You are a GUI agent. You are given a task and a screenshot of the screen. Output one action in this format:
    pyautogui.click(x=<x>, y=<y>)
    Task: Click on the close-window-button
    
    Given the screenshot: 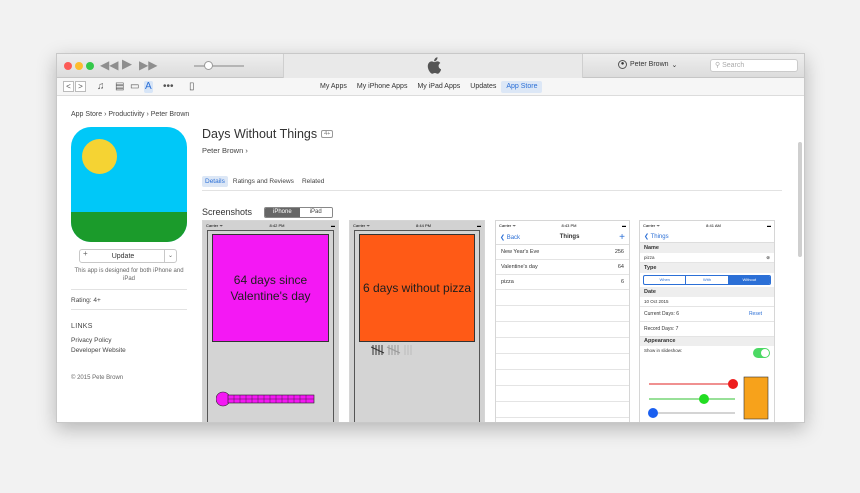 What is the action you would take?
    pyautogui.click(x=68, y=66)
    